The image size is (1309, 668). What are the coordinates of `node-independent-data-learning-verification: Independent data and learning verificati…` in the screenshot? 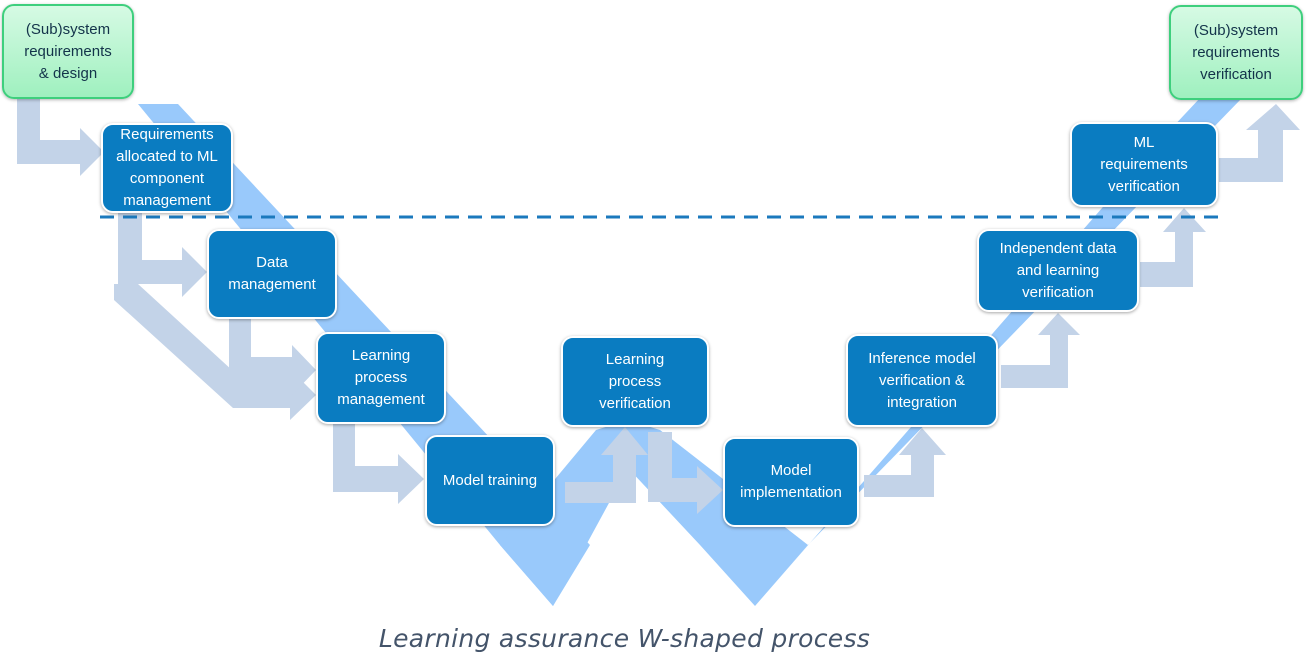 It's located at (1058, 270).